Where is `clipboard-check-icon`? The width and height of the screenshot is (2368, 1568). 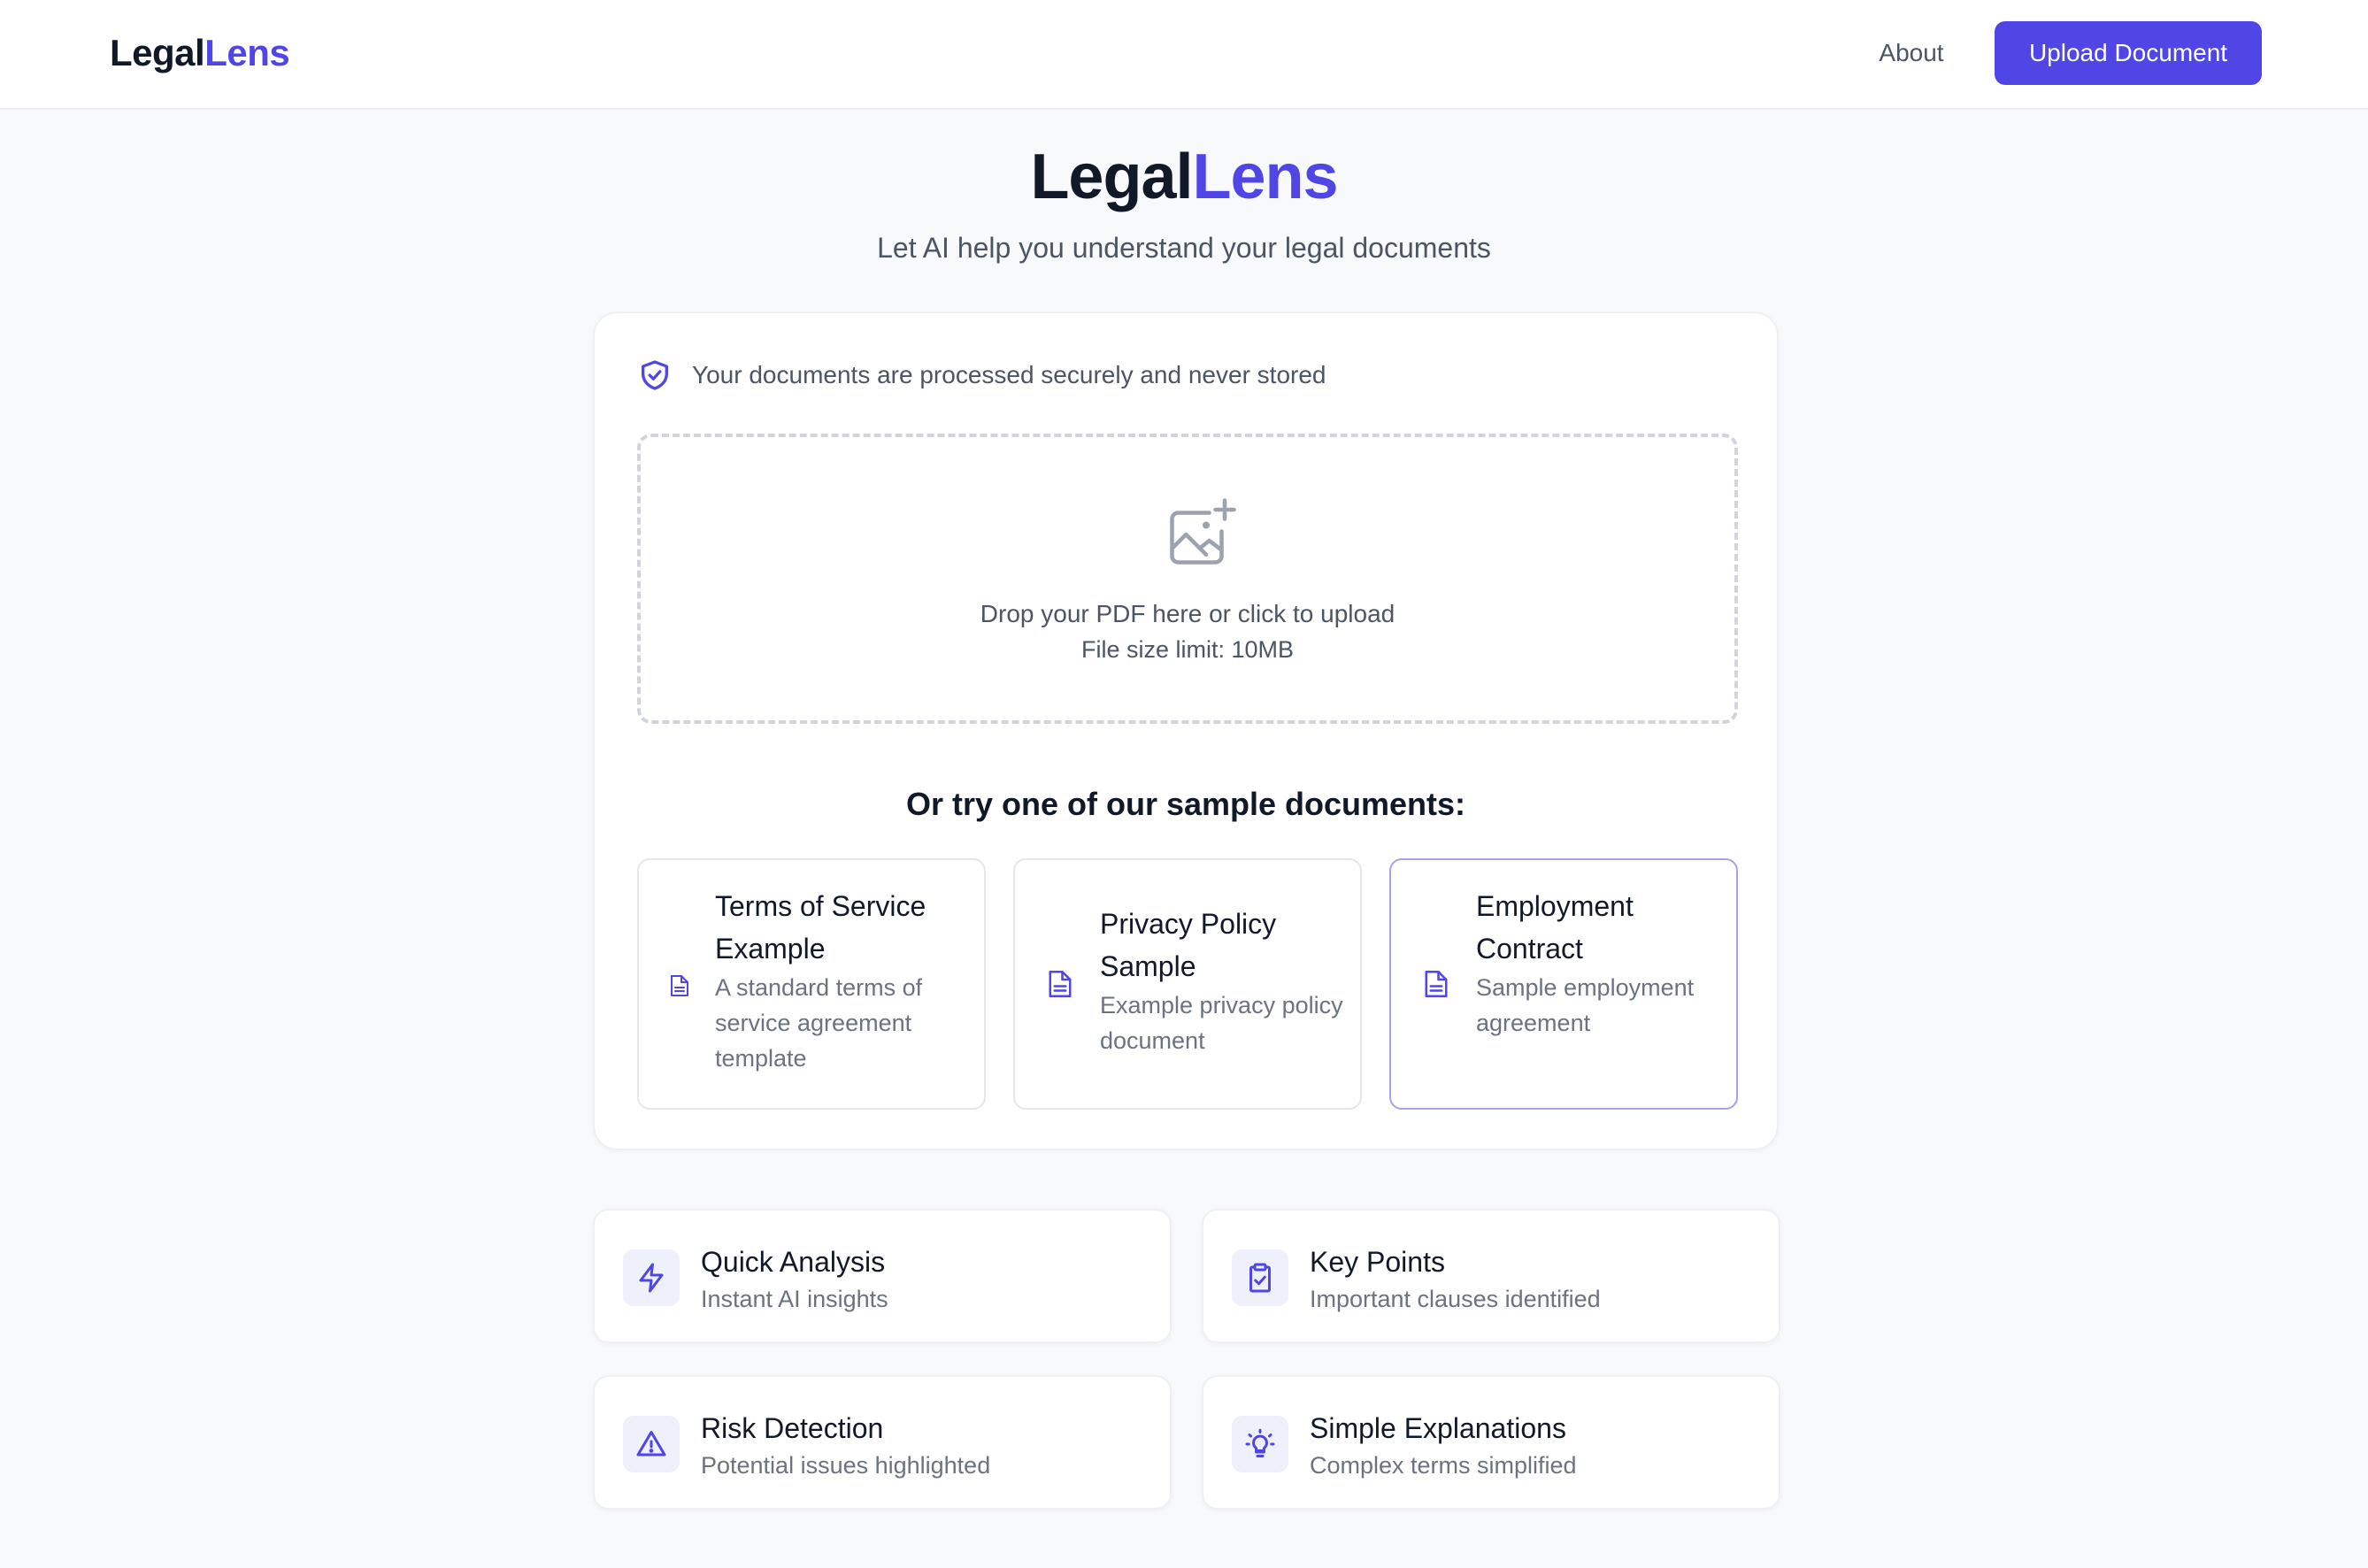
clipboard-check-icon is located at coordinates (1260, 1278).